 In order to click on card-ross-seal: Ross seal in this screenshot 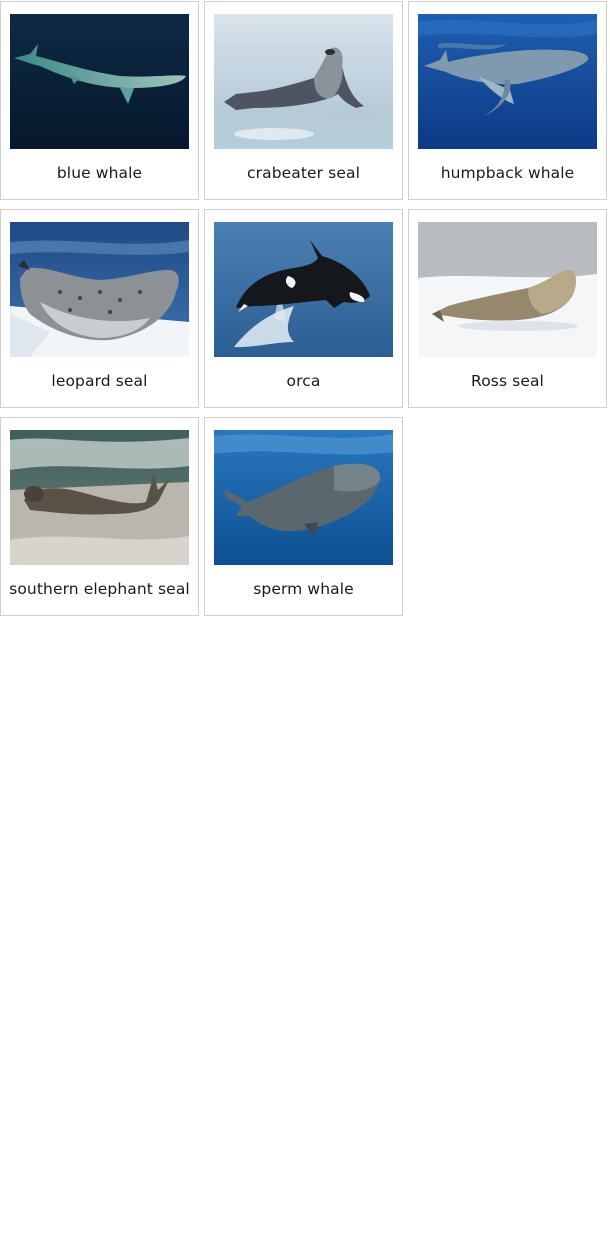, I will do `click(507, 308)`.